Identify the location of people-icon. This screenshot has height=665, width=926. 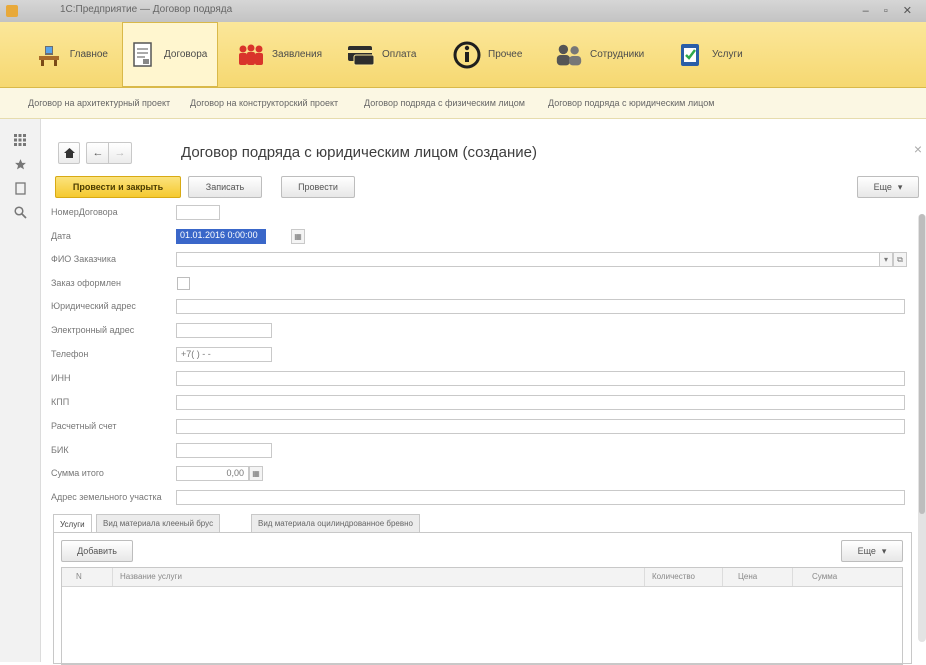
(251, 55).